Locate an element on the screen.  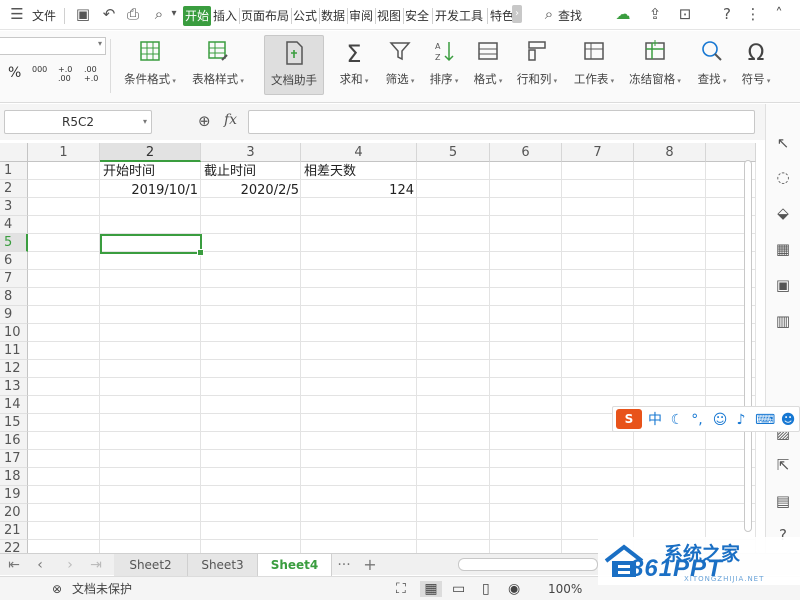
tab-page-layout: 页面布局 is located at coordinates (265, 16).